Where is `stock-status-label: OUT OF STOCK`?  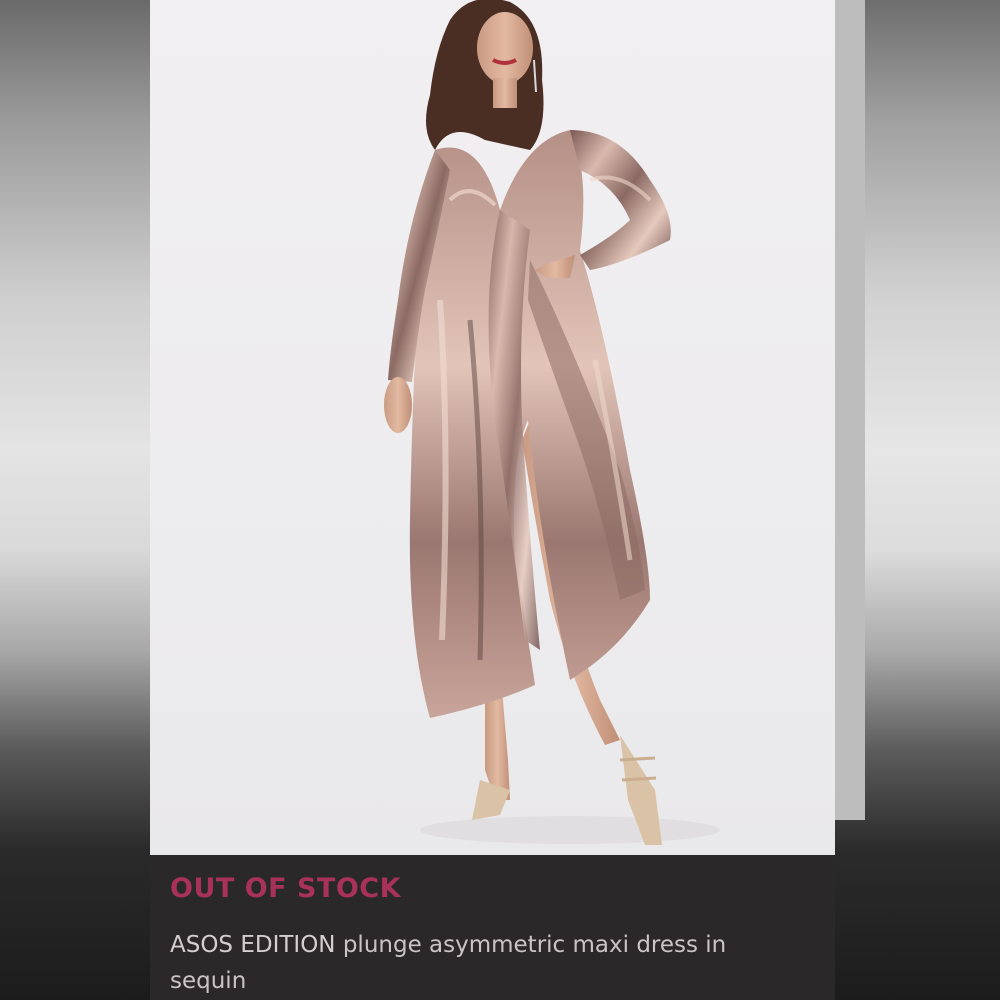
stock-status-label: OUT OF STOCK is located at coordinates (286, 888).